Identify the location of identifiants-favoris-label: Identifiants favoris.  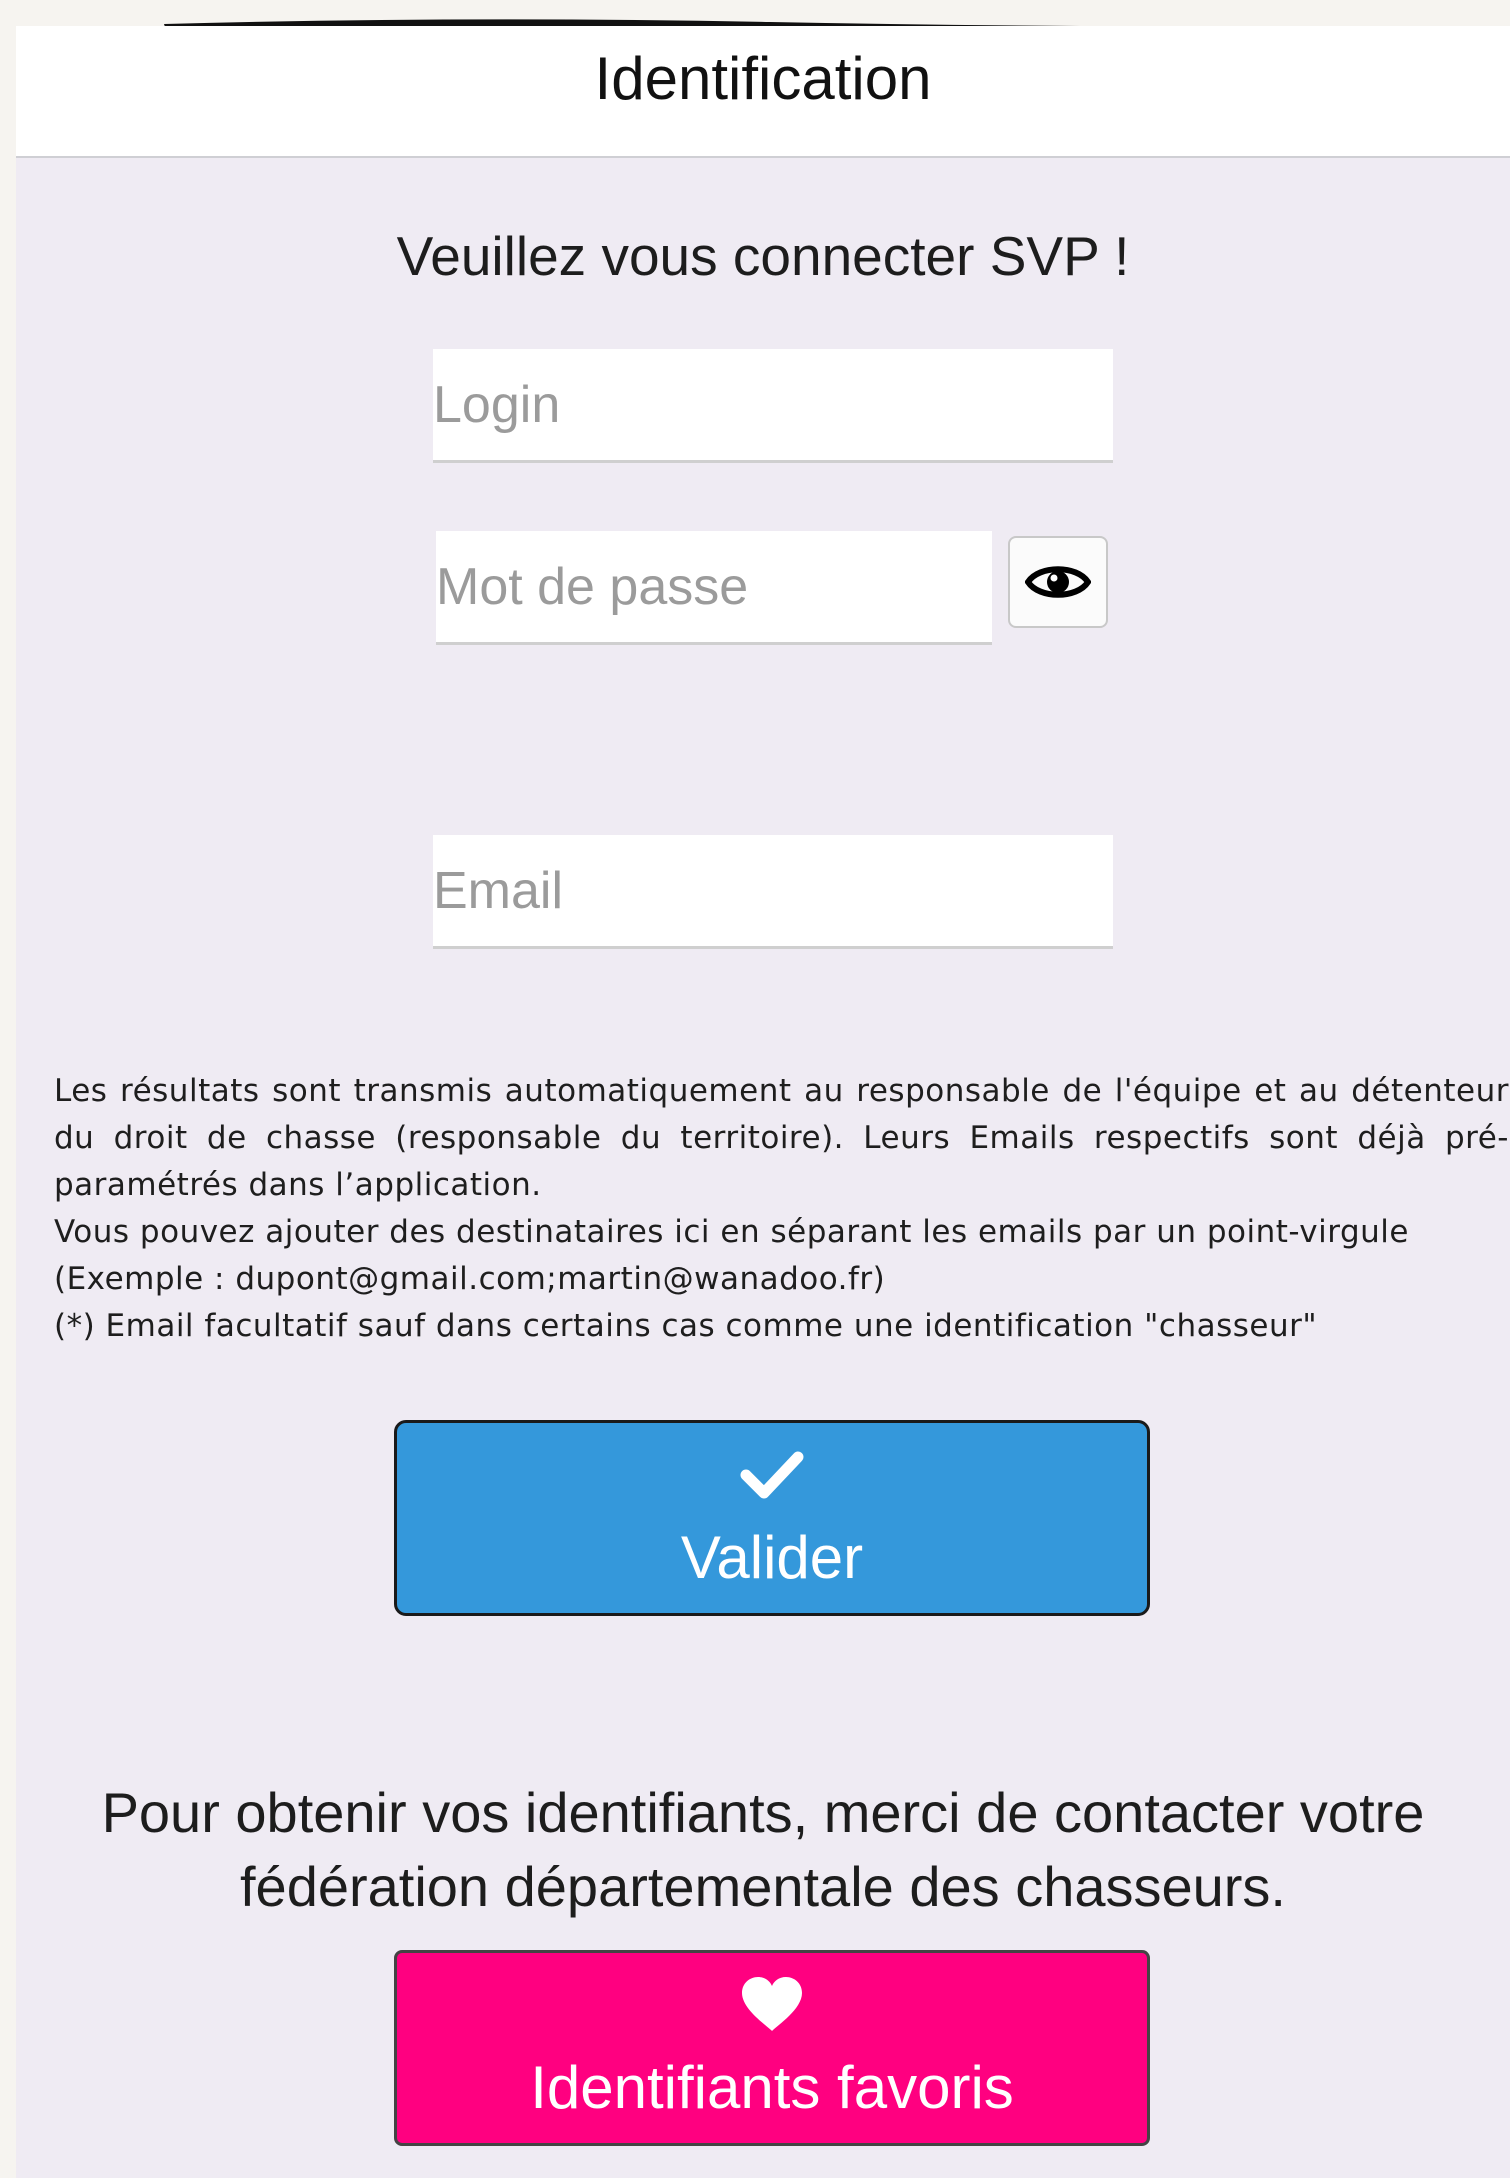
(772, 2087).